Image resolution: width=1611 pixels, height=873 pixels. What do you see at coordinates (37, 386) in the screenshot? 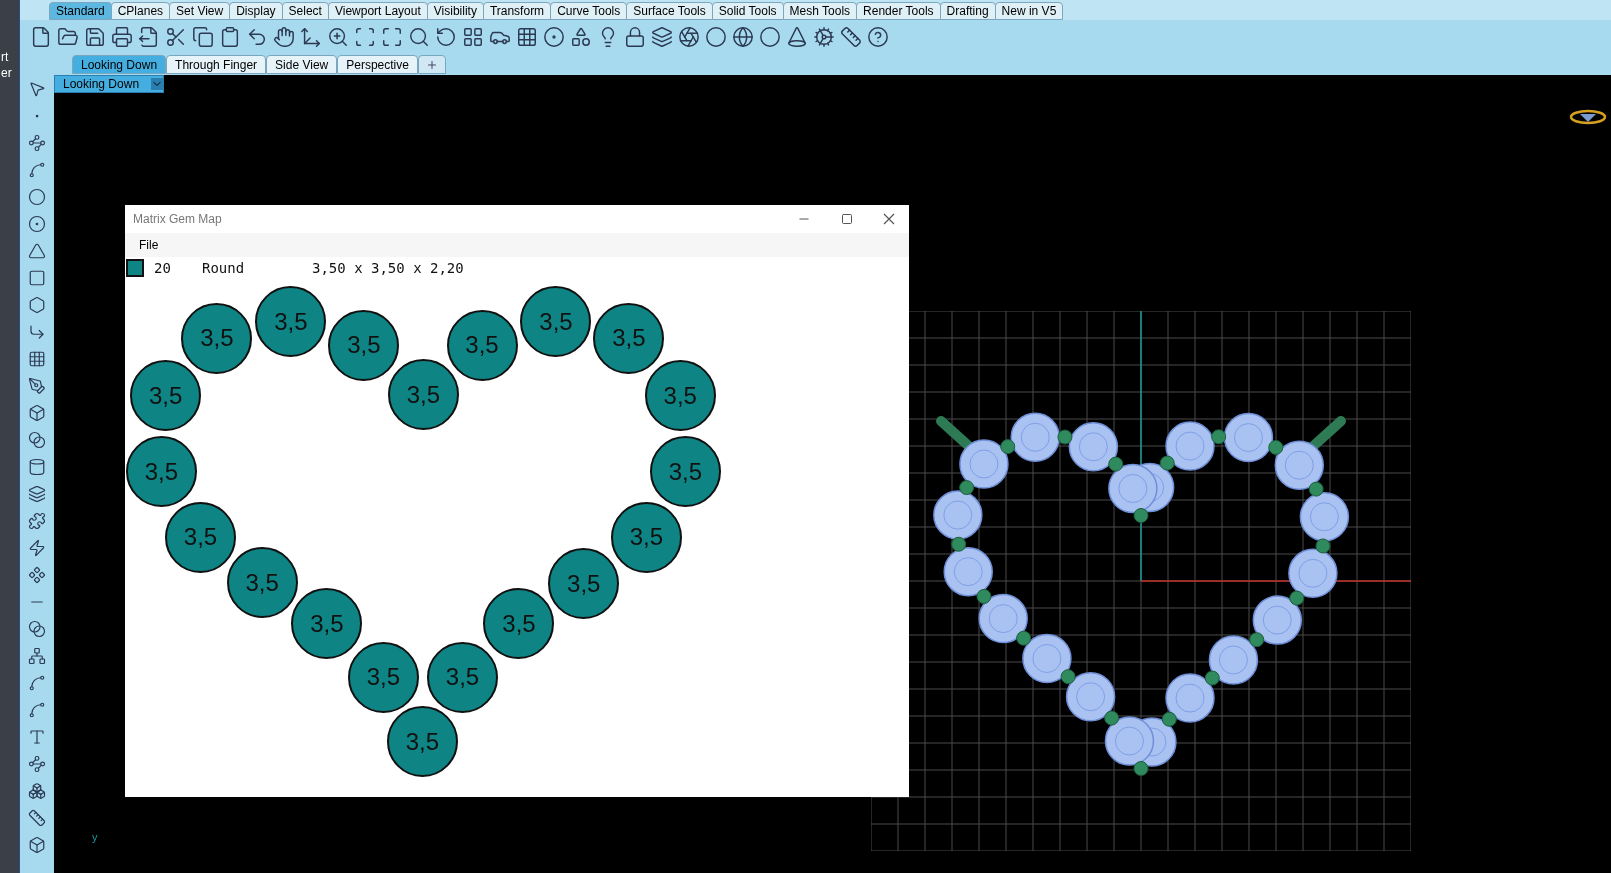
I see `pen-icon` at bounding box center [37, 386].